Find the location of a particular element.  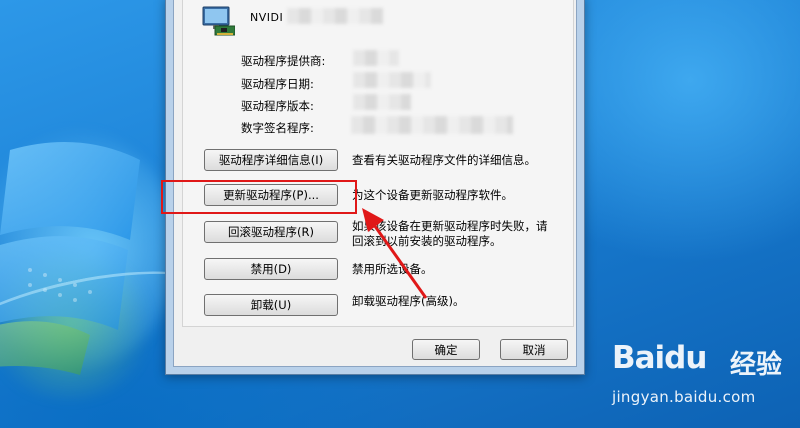

ok-button: 确定 is located at coordinates (446, 349).